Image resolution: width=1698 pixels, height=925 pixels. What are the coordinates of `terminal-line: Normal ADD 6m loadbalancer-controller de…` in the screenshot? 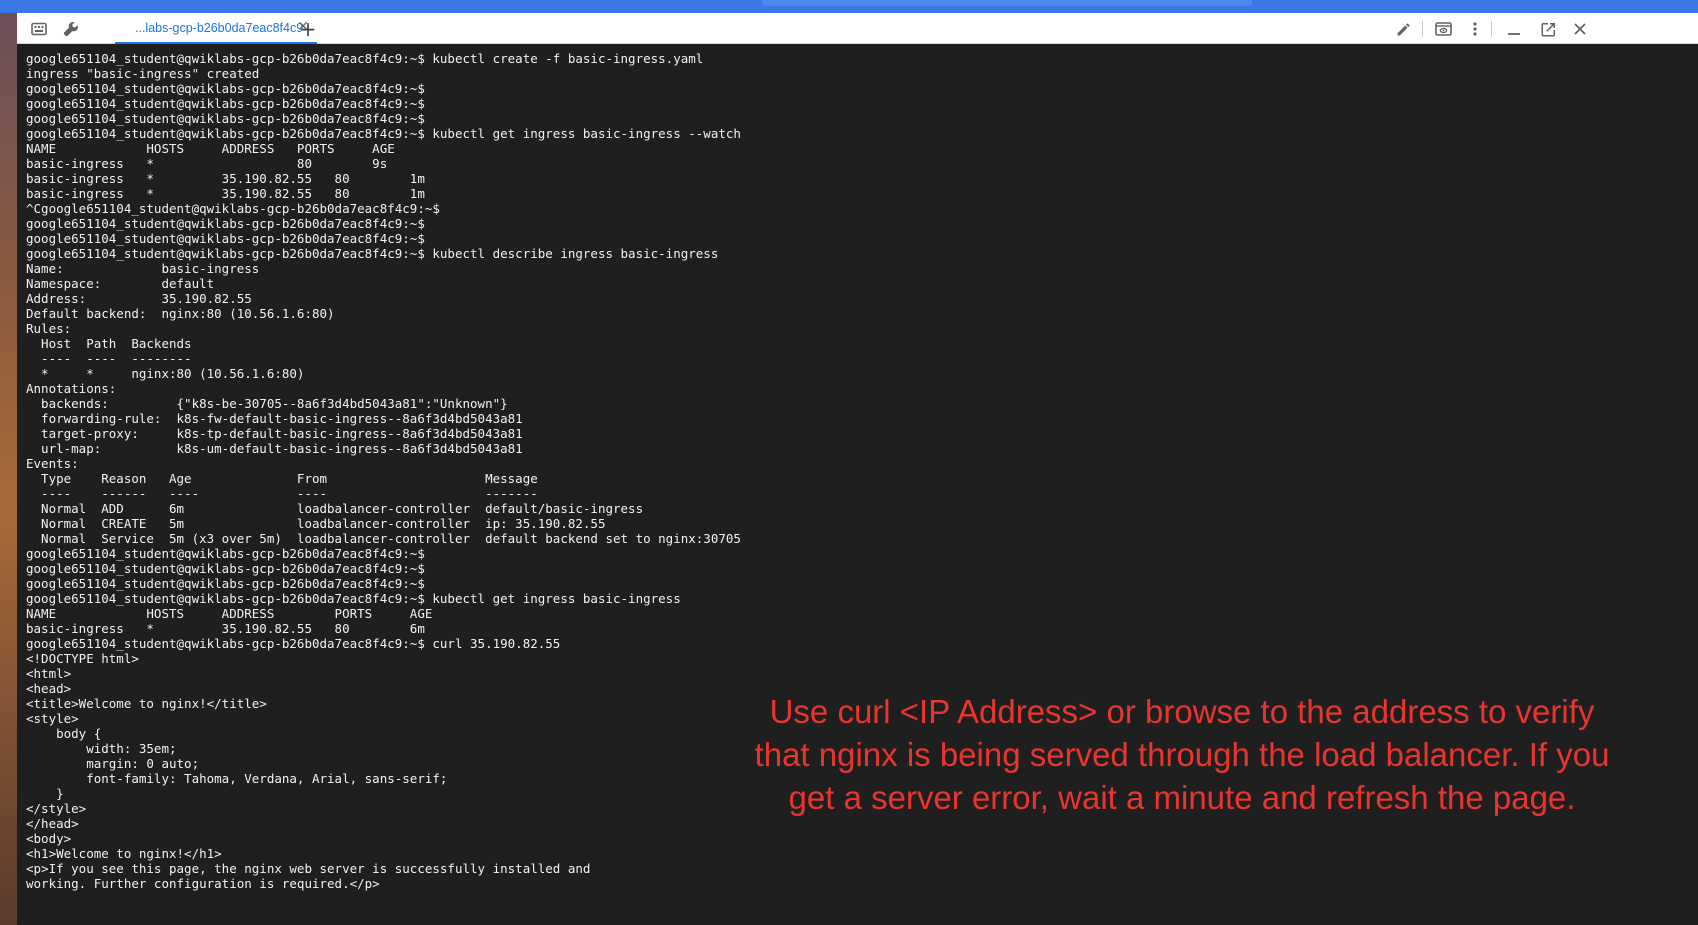 It's located at (335, 508).